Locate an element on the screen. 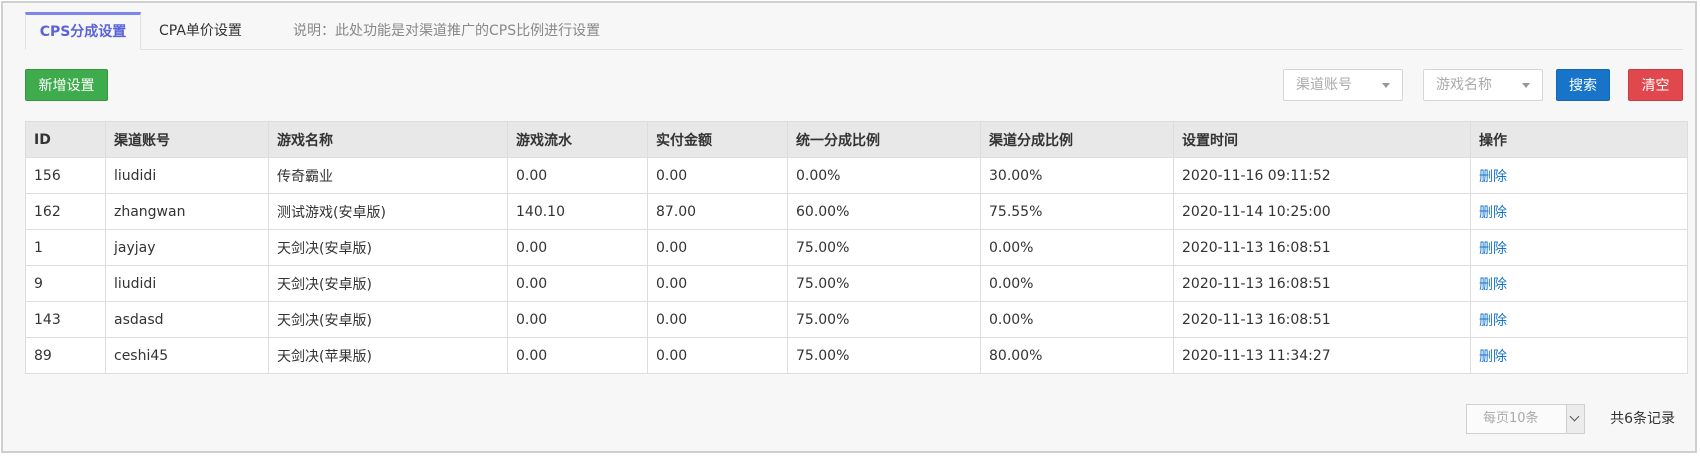  tab-bar: CPS分成设置 CPA单价设置 说明：此处功能是对渠道推广的CPS比例进行设置 is located at coordinates (854, 31).